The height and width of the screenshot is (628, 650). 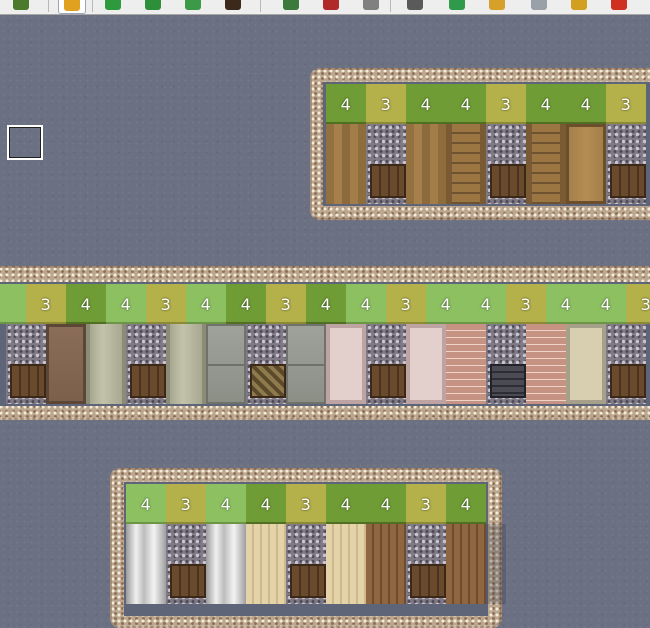 What do you see at coordinates (72, 7) in the screenshot?
I see `pencil-button` at bounding box center [72, 7].